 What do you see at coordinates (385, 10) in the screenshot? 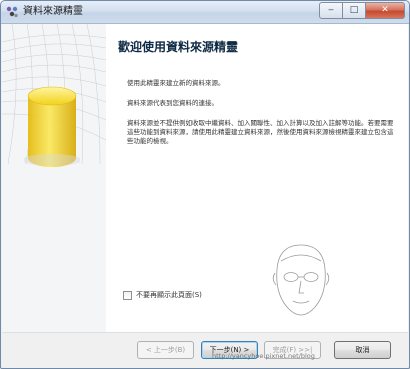
I see `close-button: ✕` at bounding box center [385, 10].